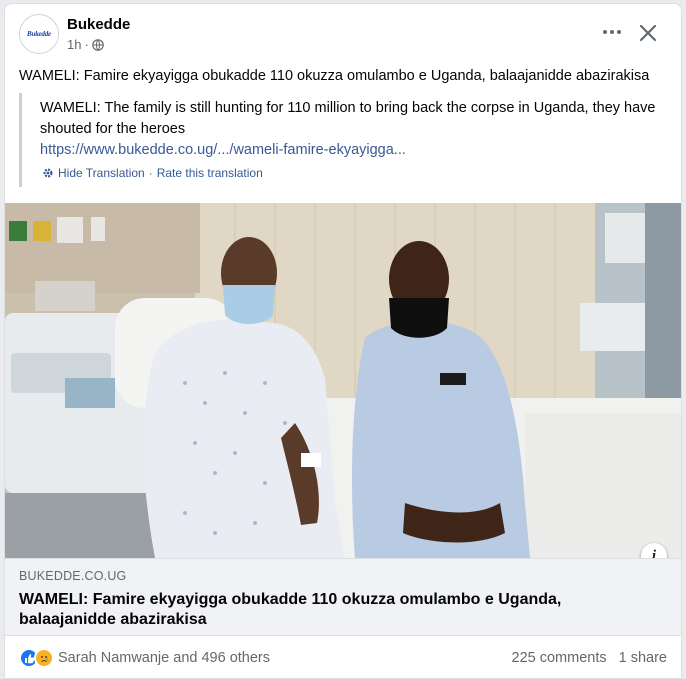 Image resolution: width=686 pixels, height=679 pixels. What do you see at coordinates (48, 173) in the screenshot?
I see `gear-icon` at bounding box center [48, 173].